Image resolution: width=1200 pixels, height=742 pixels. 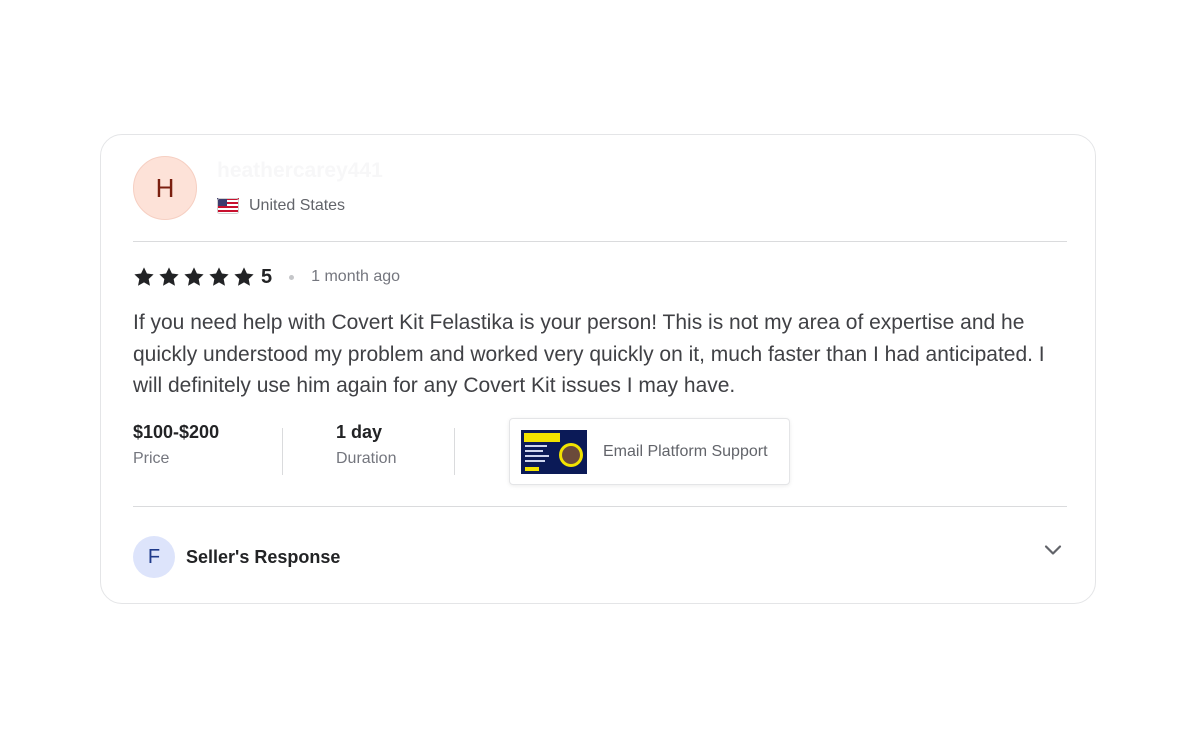 What do you see at coordinates (366, 444) in the screenshot?
I see `duration-info: 1 day Duration` at bounding box center [366, 444].